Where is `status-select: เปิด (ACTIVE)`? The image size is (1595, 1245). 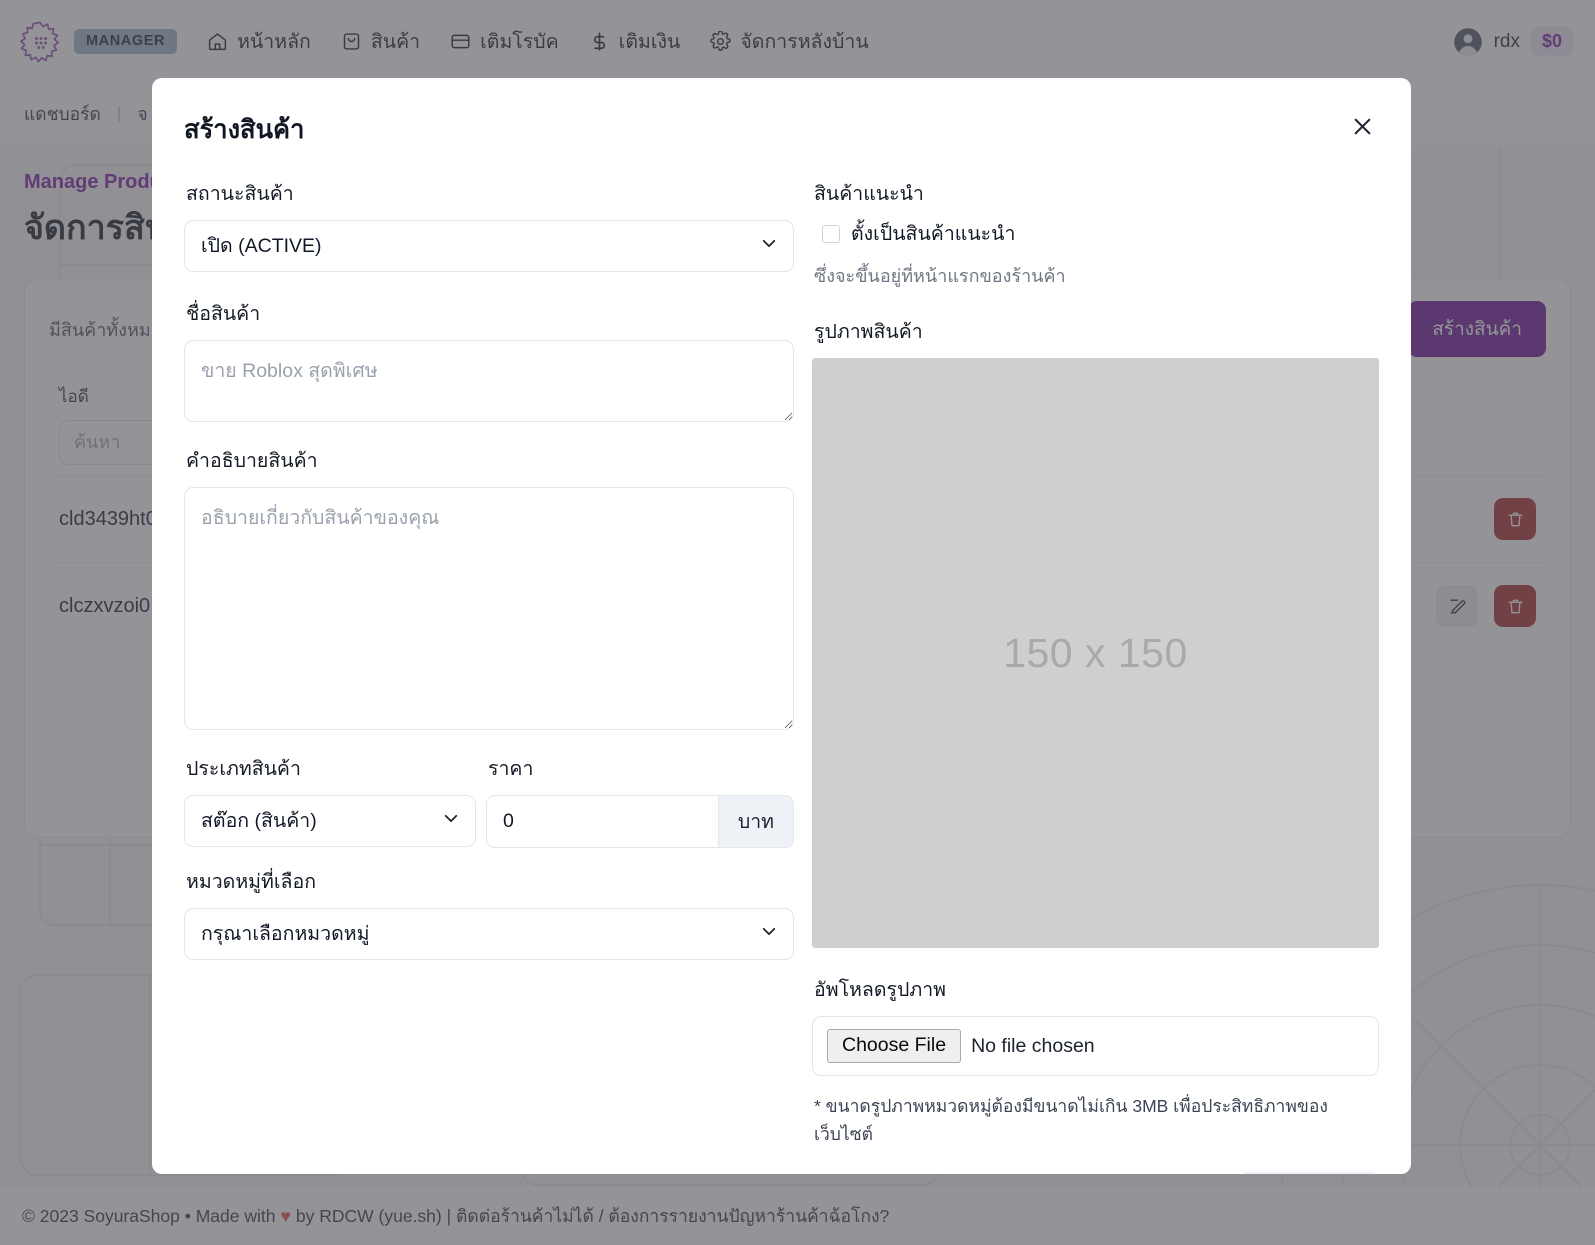
status-select: เปิด (ACTIVE) is located at coordinates (489, 246).